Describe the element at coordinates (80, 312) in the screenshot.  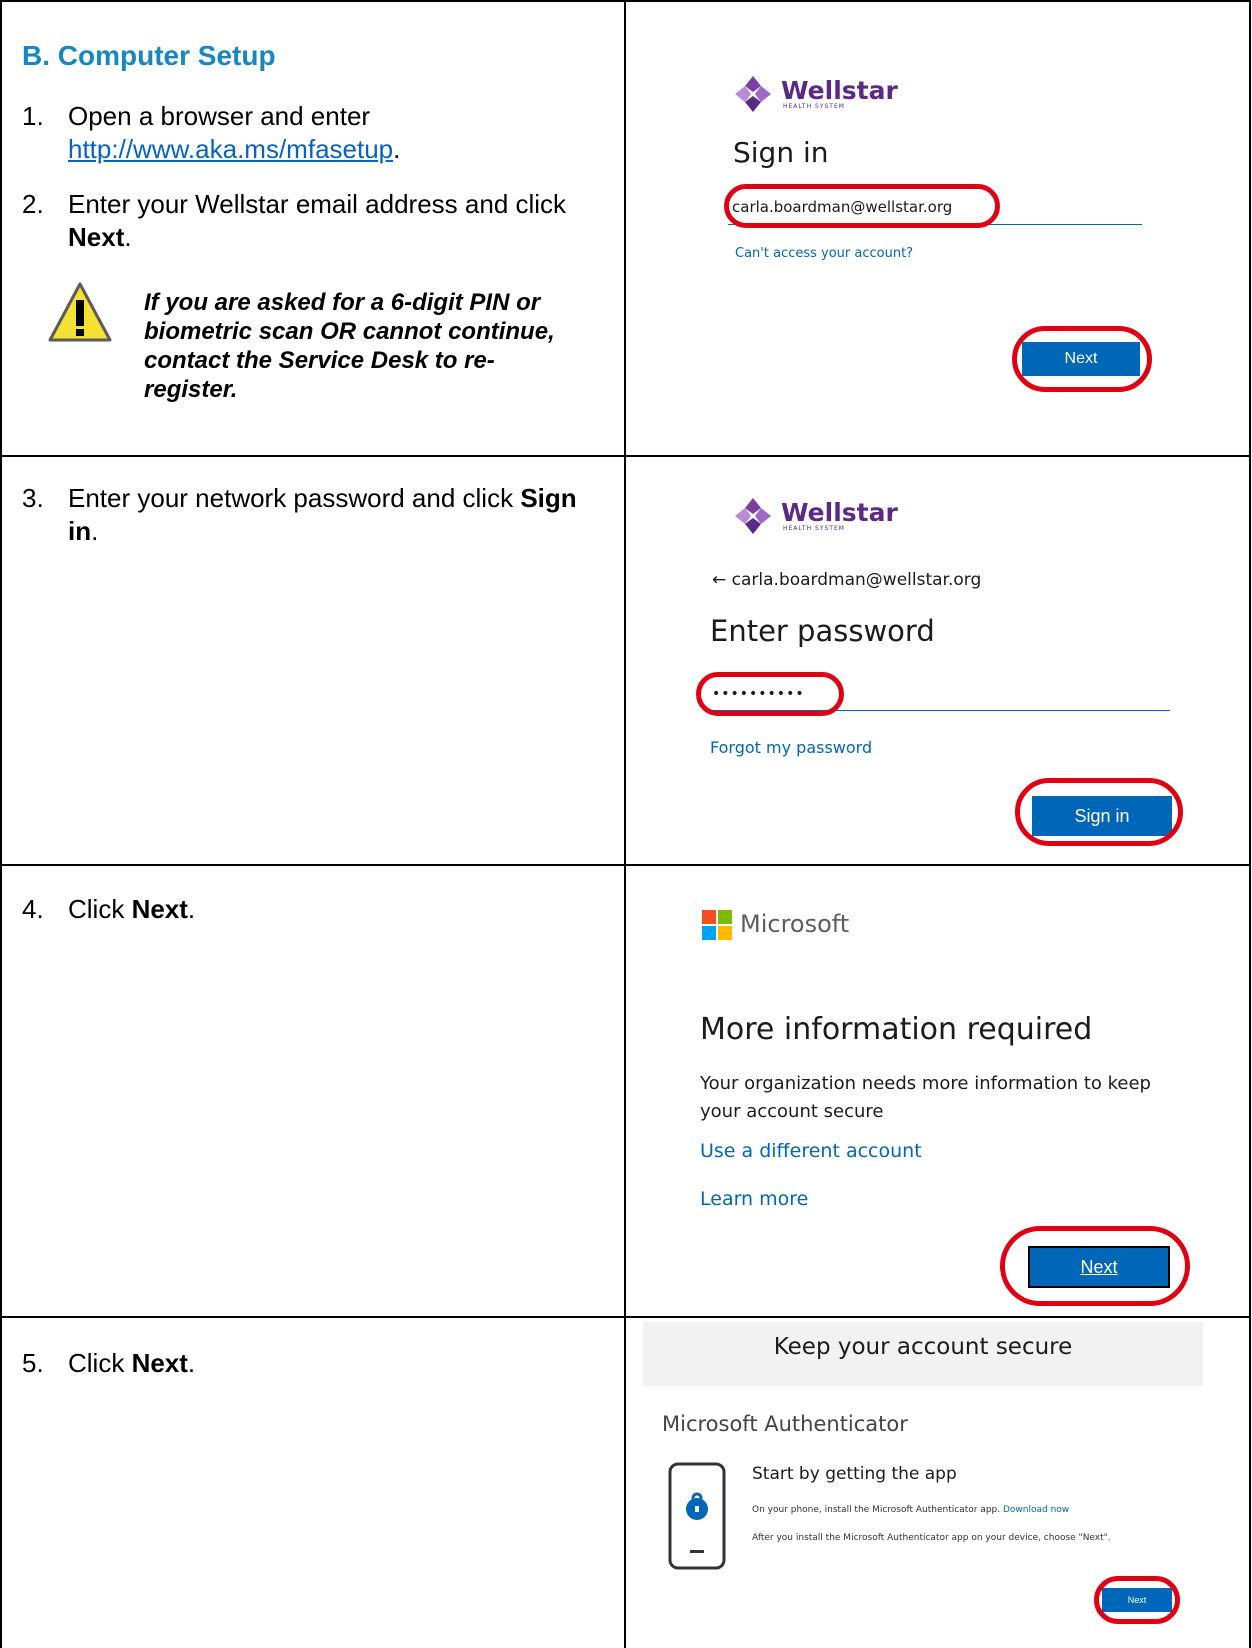
I see `warning-icon` at that location.